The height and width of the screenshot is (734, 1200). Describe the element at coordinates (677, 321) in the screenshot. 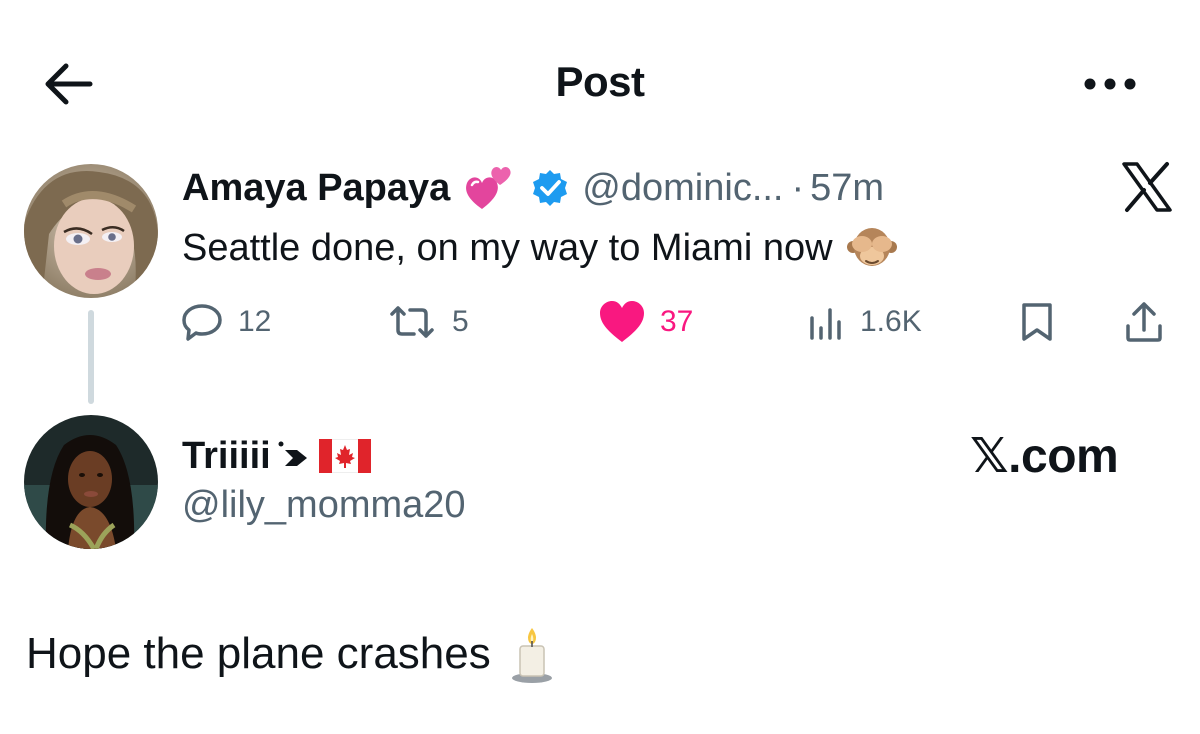

I see `like-count: 37` at that location.